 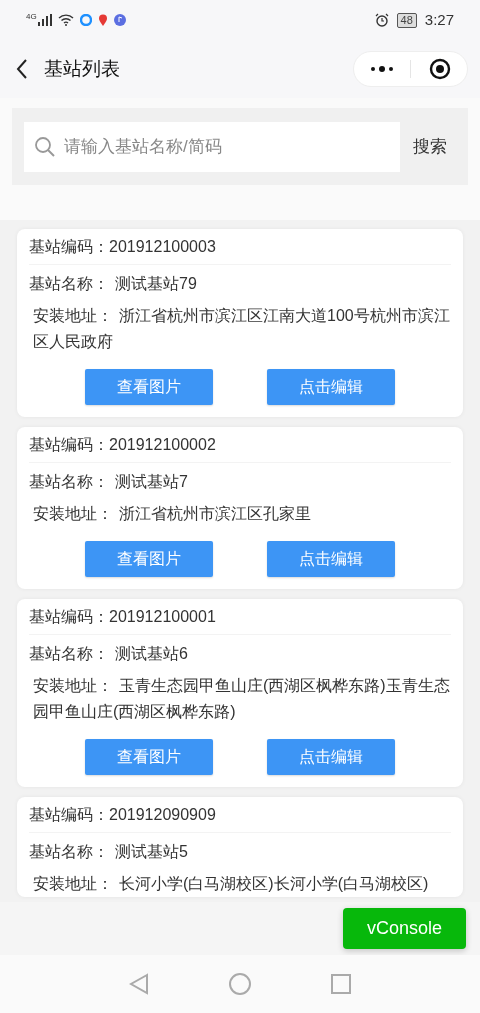 What do you see at coordinates (108, 482) in the screenshot?
I see `station-name: 基站名称： 测试基站7` at bounding box center [108, 482].